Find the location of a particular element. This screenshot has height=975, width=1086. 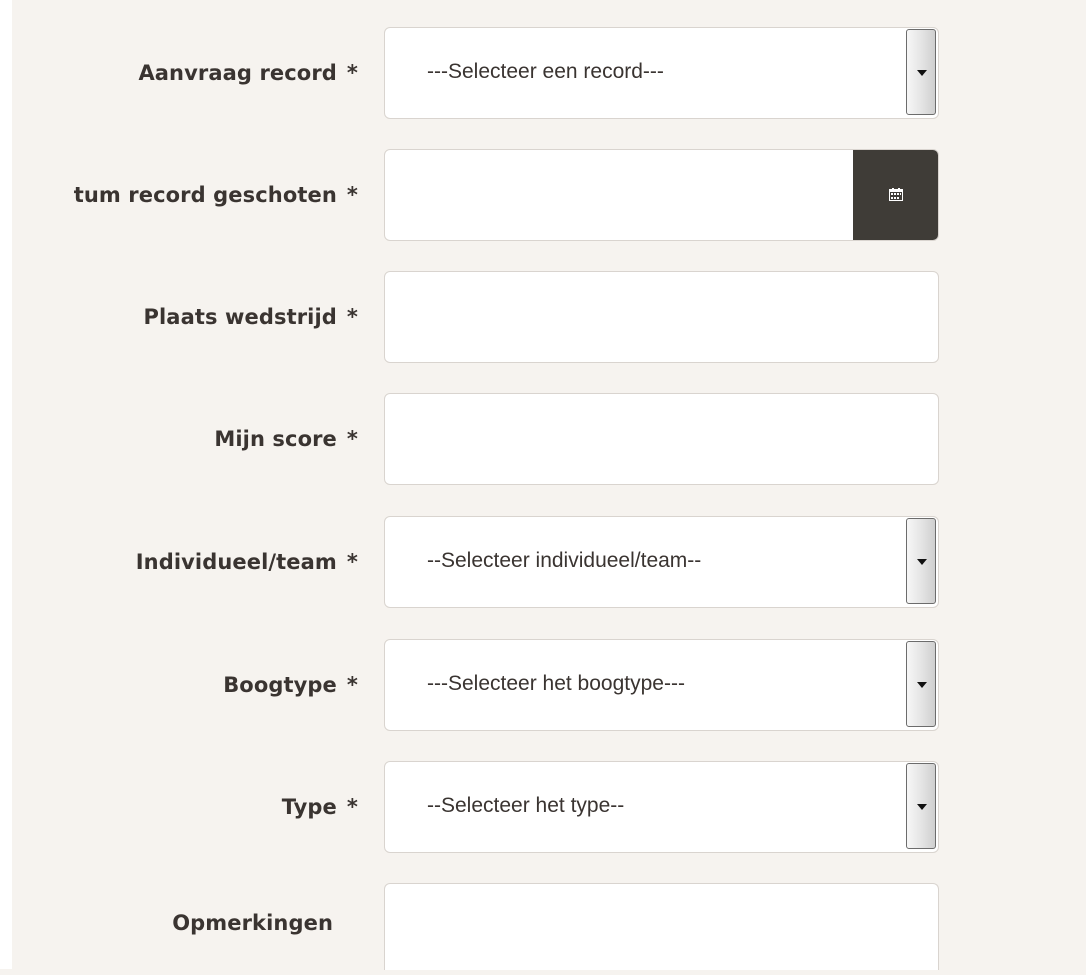

label-text: Opmerkingen is located at coordinates (252, 923).